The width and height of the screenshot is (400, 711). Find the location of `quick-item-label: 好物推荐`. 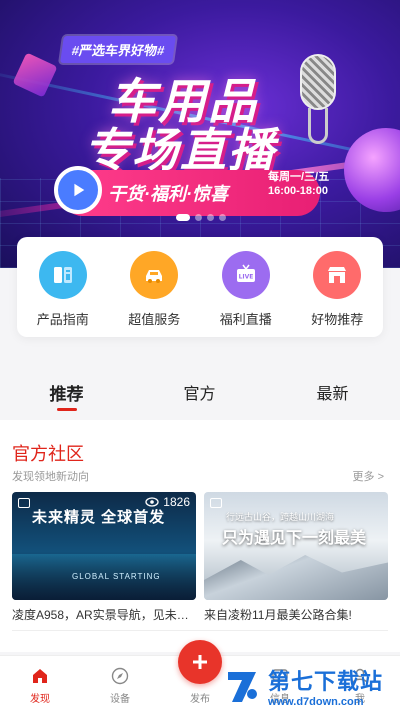

quick-item-label: 好物推荐 is located at coordinates (337, 319).